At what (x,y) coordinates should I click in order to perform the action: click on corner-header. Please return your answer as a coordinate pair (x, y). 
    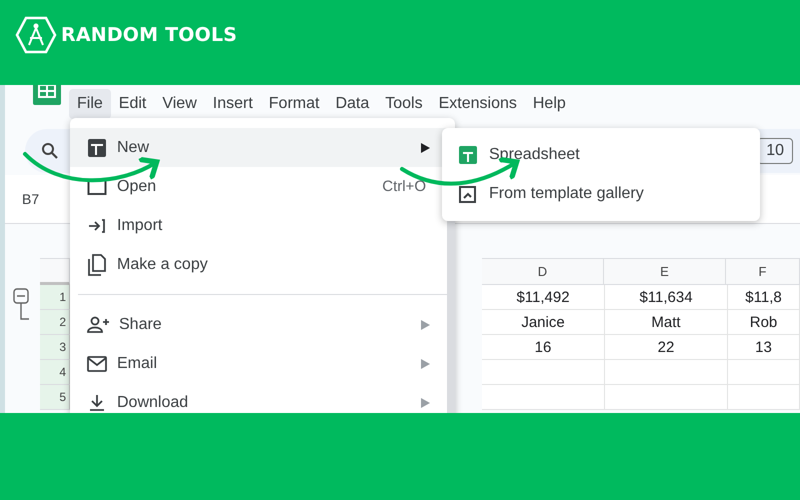
    Looking at the image, I should click on (55, 271).